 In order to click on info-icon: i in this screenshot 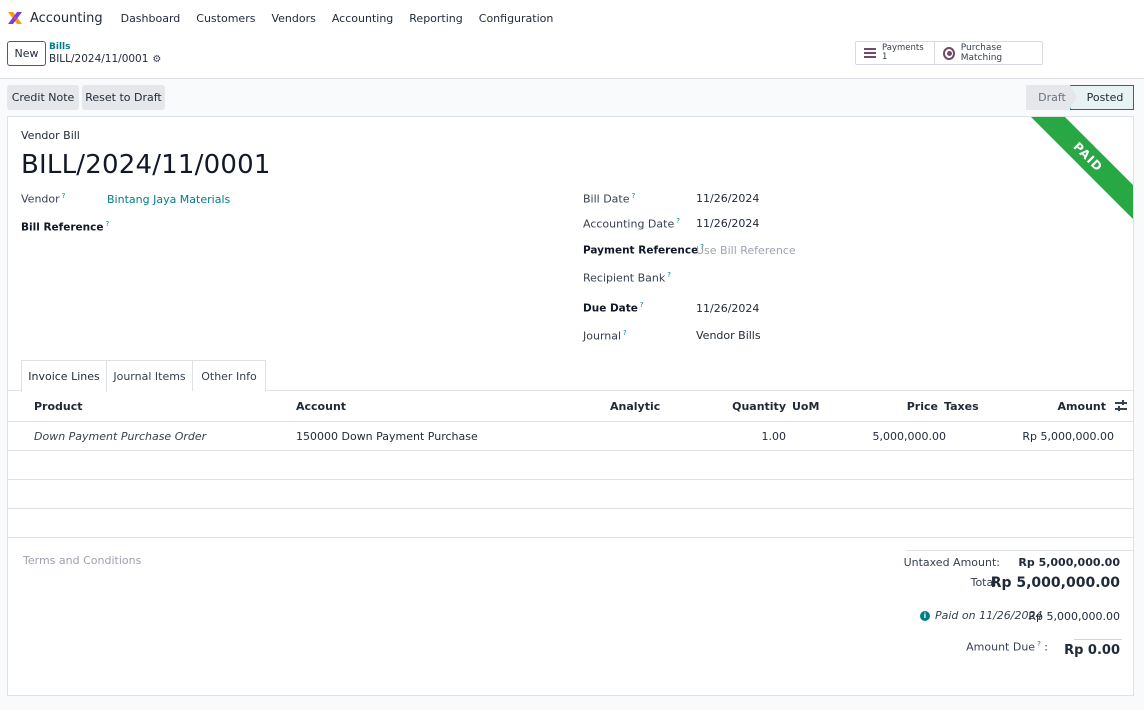, I will do `click(925, 615)`.